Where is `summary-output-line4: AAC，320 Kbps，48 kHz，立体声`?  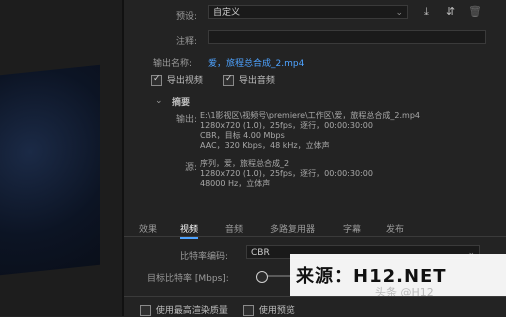
summary-output-line4: AAC，320 Kbps，48 kHz，立体声 is located at coordinates (265, 145).